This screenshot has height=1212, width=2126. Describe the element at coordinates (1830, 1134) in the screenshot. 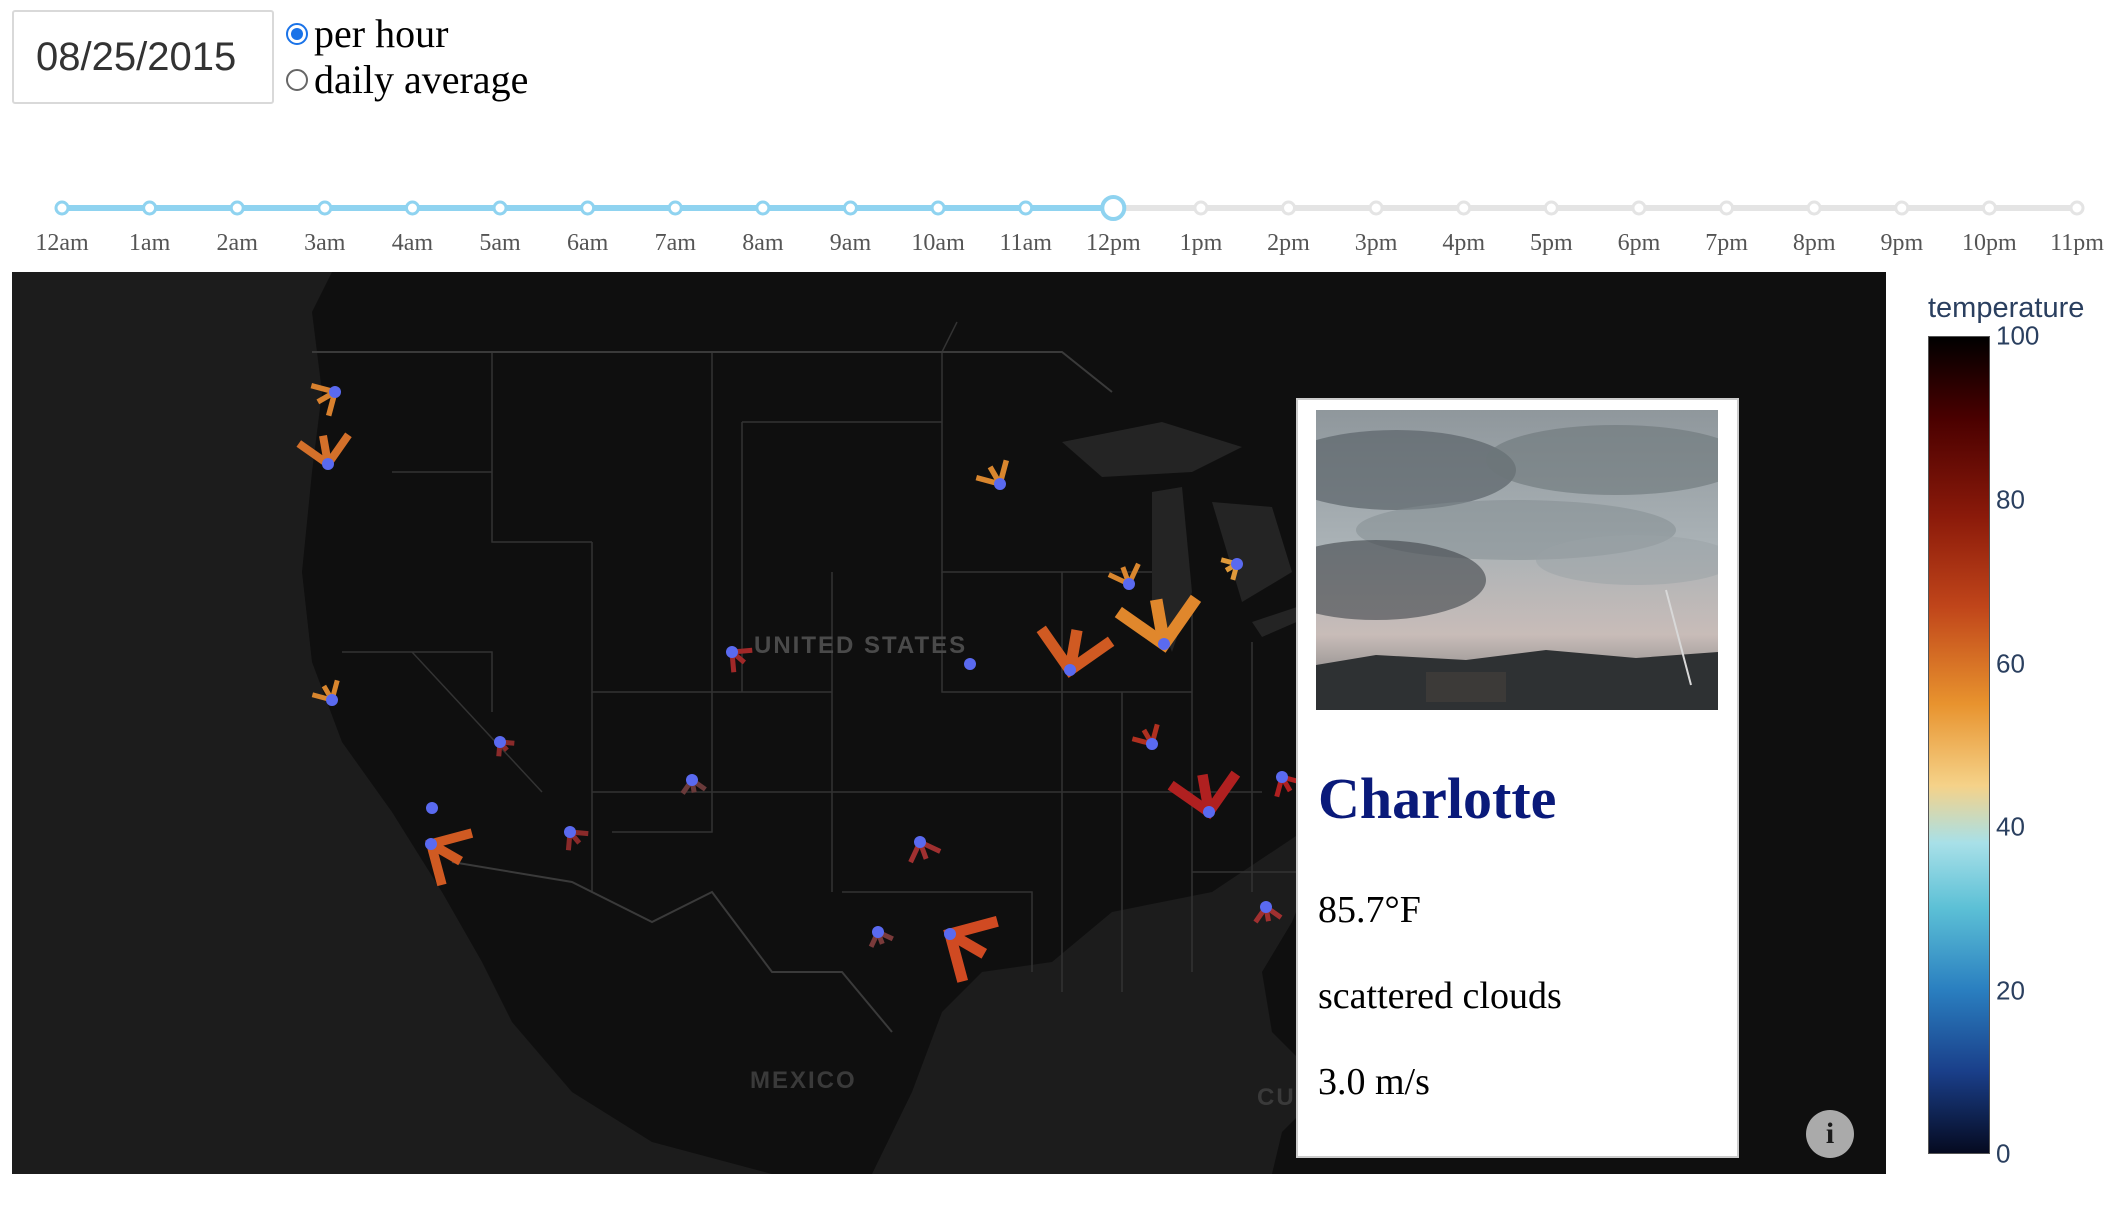

I see `info-icon: i` at that location.